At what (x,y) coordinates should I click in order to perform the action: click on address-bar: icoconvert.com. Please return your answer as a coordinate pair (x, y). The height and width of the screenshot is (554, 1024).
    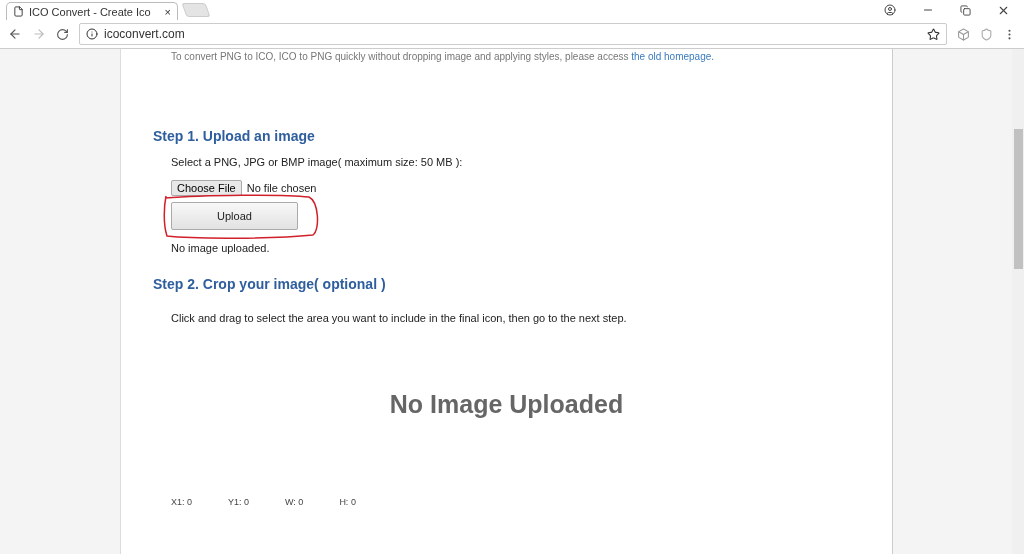
    Looking at the image, I should click on (513, 34).